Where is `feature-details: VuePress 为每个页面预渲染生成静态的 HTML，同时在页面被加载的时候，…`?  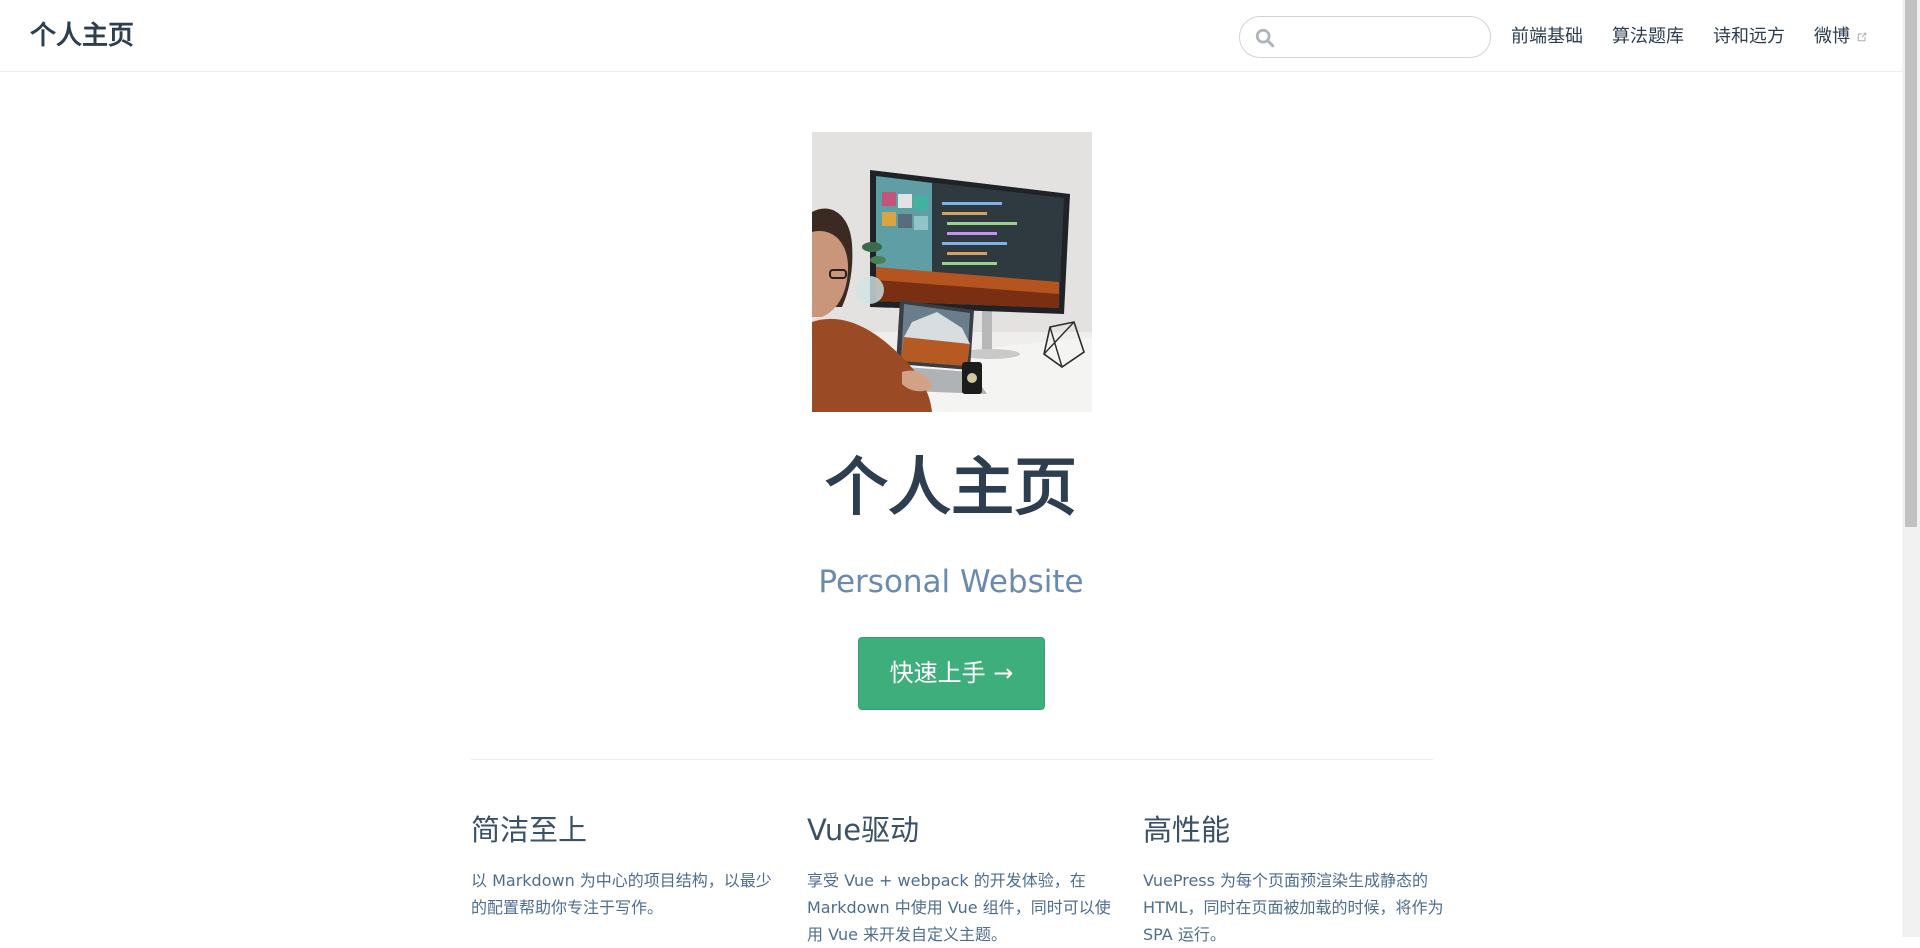
feature-details: VuePress 为每个页面预渲染生成静态的 HTML，同时在页面被加载的时候，… is located at coordinates (1293, 907).